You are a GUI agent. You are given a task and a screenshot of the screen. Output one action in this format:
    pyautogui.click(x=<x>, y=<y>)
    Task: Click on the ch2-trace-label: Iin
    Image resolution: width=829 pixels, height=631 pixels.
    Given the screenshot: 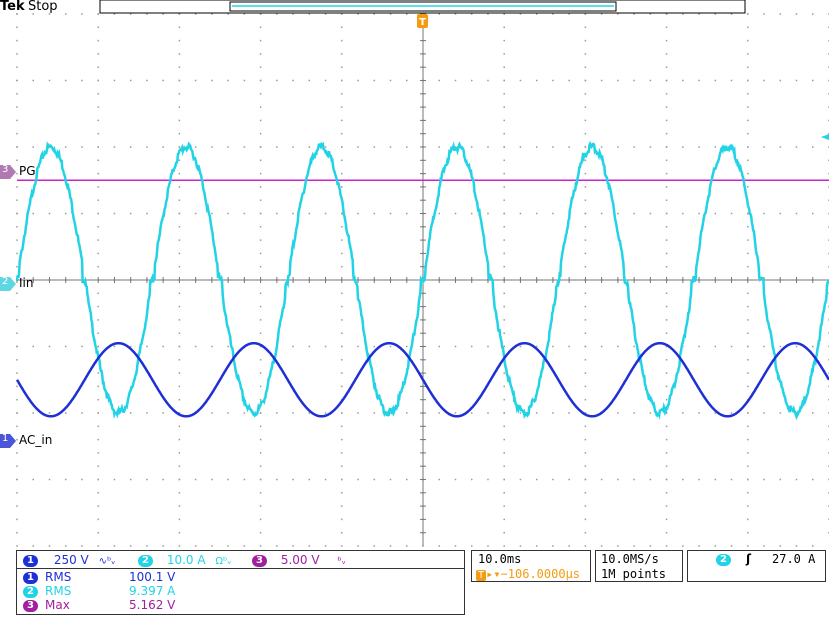 What is the action you would take?
    pyautogui.click(x=26, y=283)
    